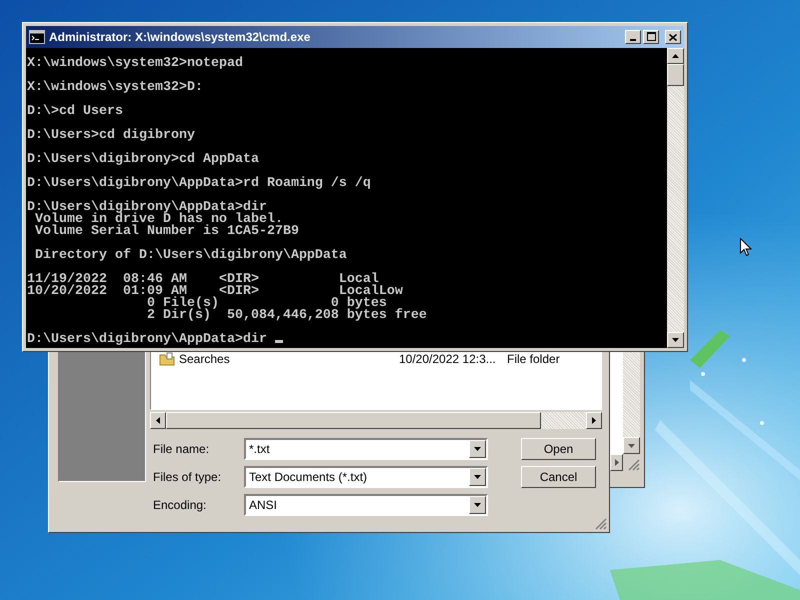 The height and width of the screenshot is (600, 800). What do you see at coordinates (533, 359) in the screenshot?
I see `file-type: File folder` at bounding box center [533, 359].